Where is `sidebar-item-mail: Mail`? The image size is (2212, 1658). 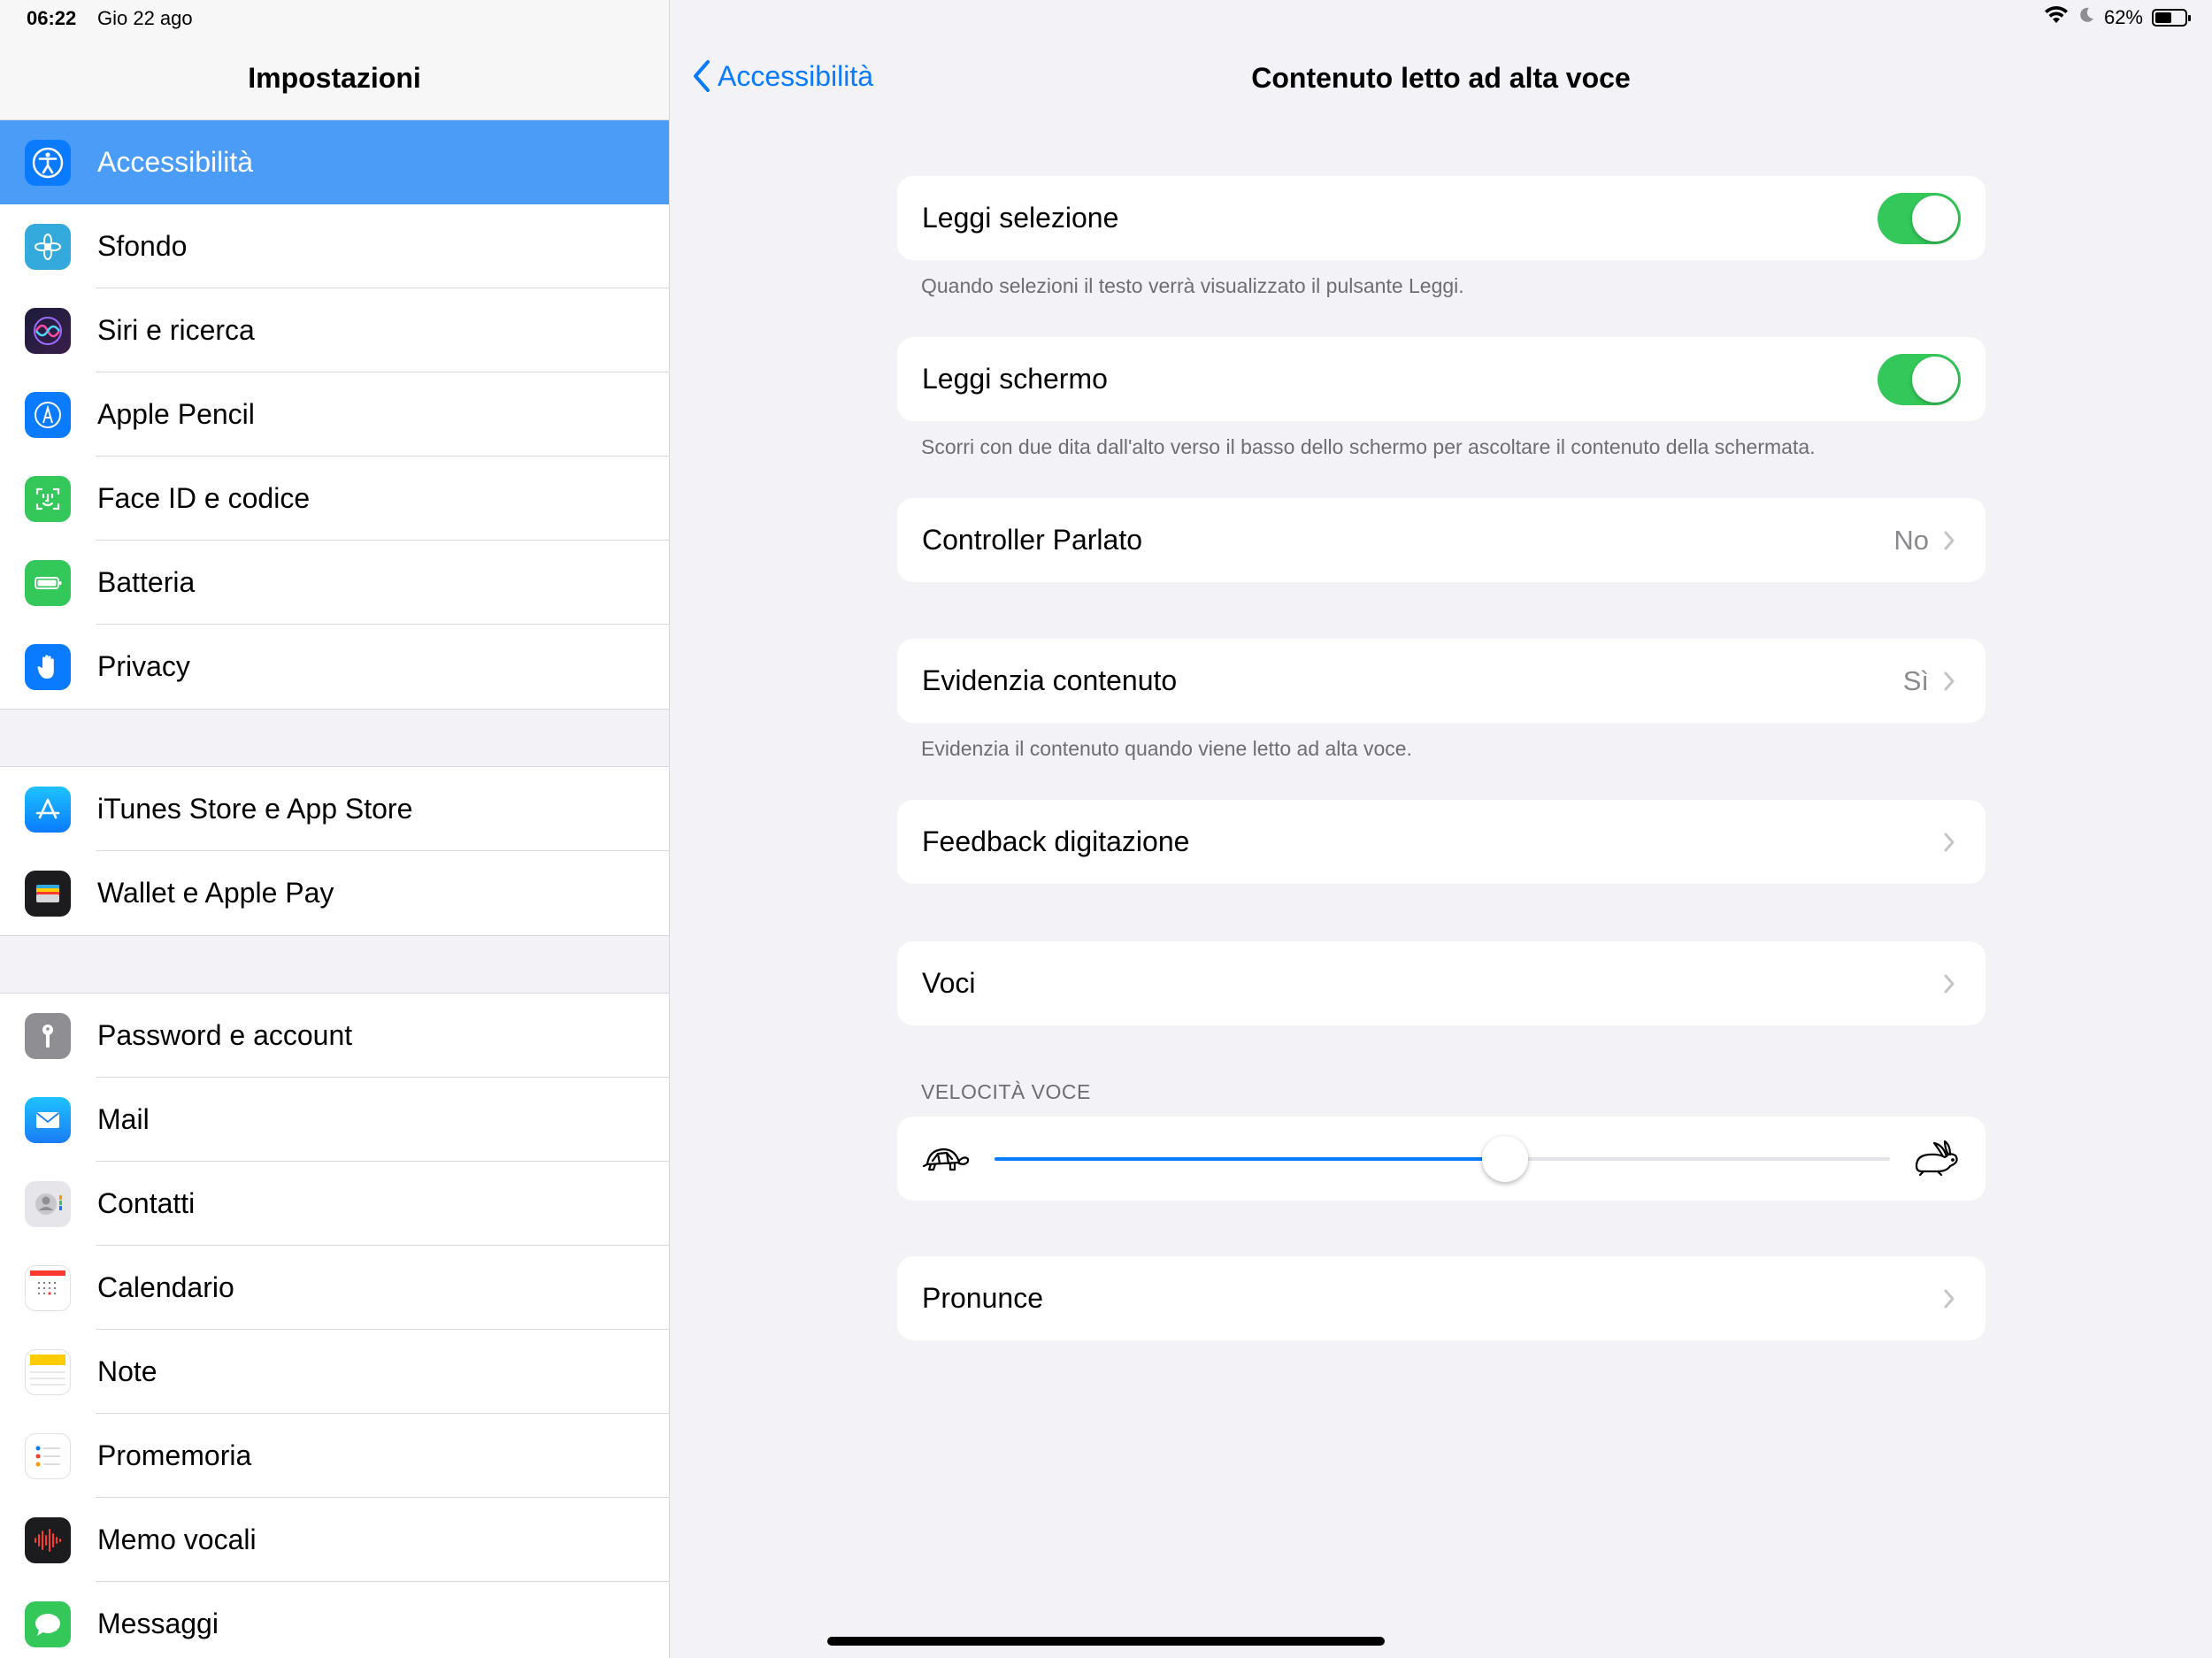
sidebar-item-mail: Mail is located at coordinates (335, 1120).